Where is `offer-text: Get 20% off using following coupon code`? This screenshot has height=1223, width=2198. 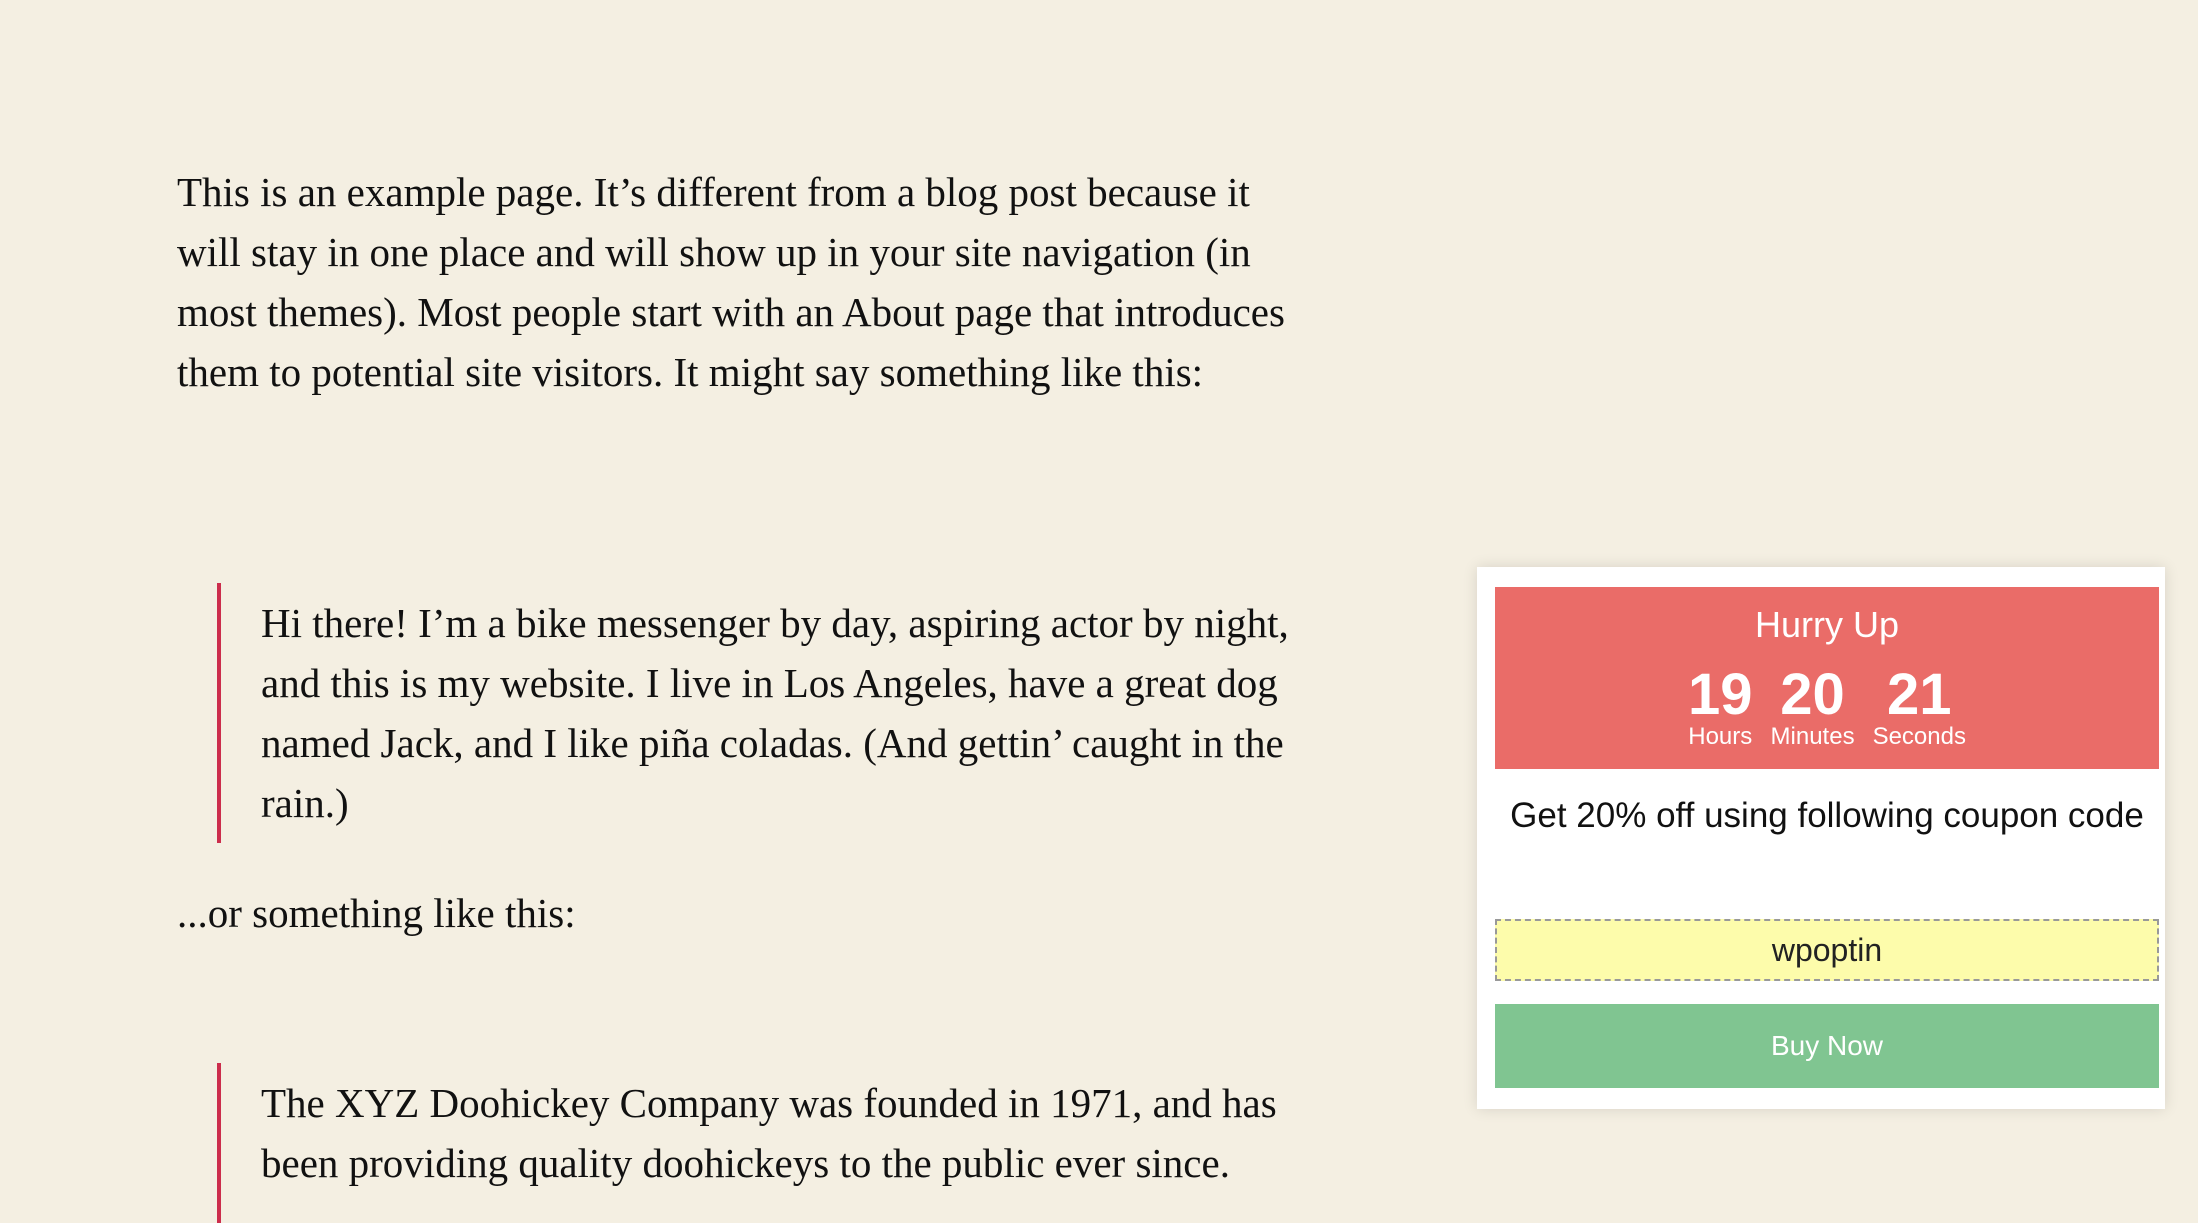
offer-text: Get 20% off using following coupon code is located at coordinates (1827, 815).